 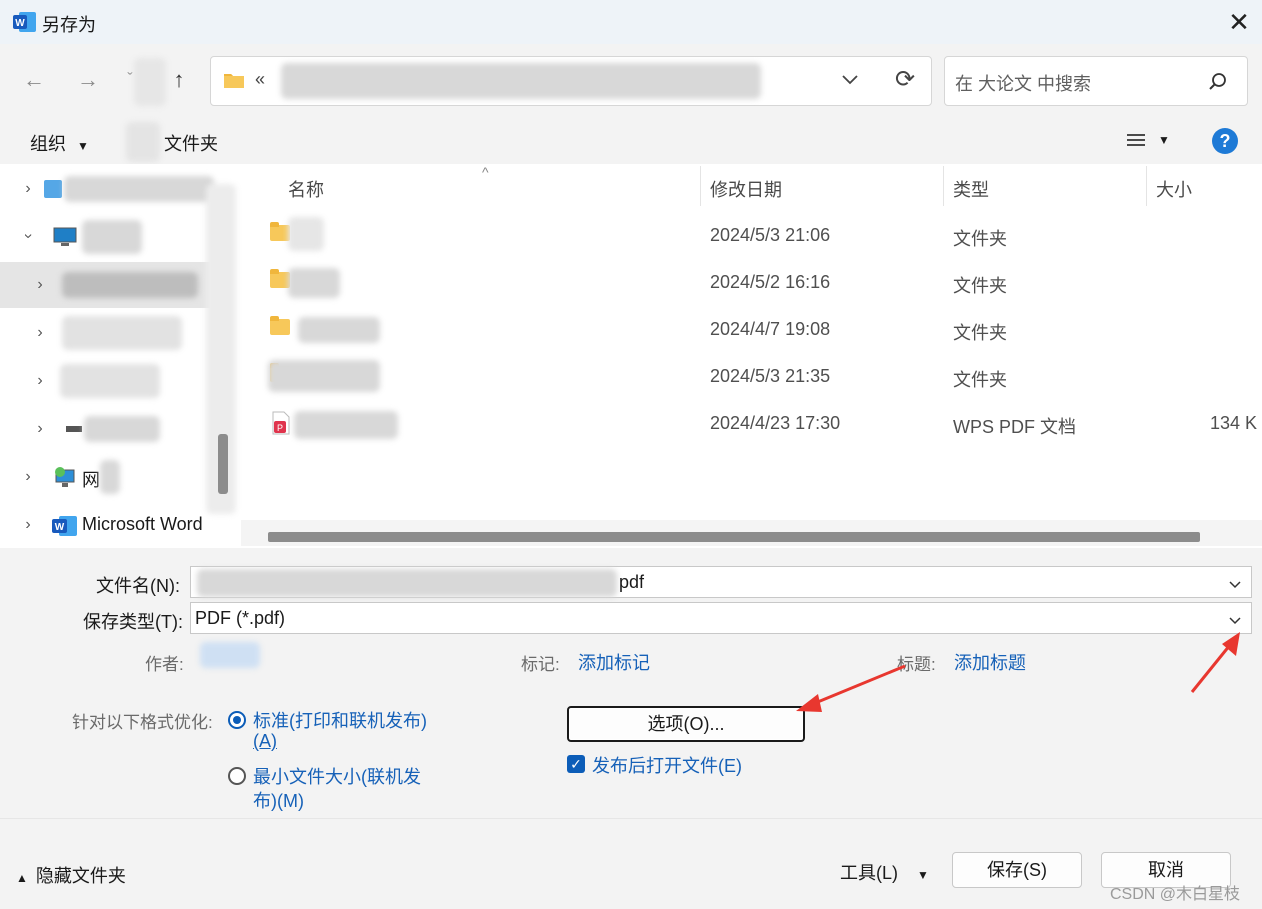 I want to click on annotation-arrows, so click(x=1018, y=672).